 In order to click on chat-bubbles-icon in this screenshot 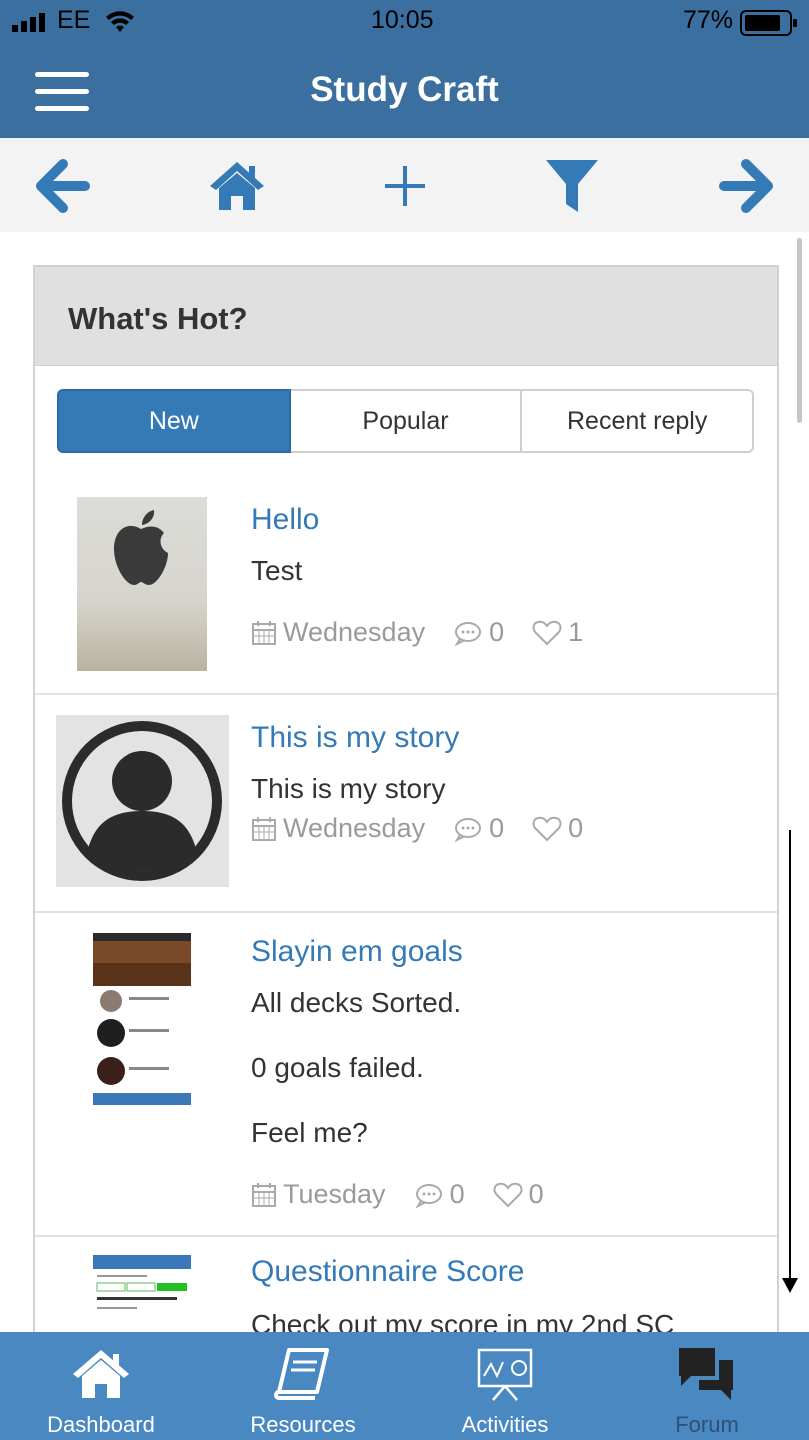, I will do `click(706, 1374)`.